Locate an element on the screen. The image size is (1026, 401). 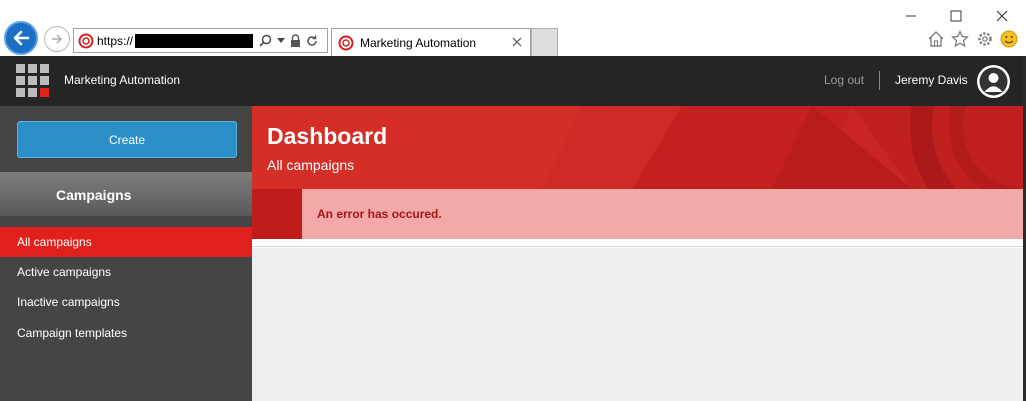
dropdown-icon is located at coordinates (281, 40).